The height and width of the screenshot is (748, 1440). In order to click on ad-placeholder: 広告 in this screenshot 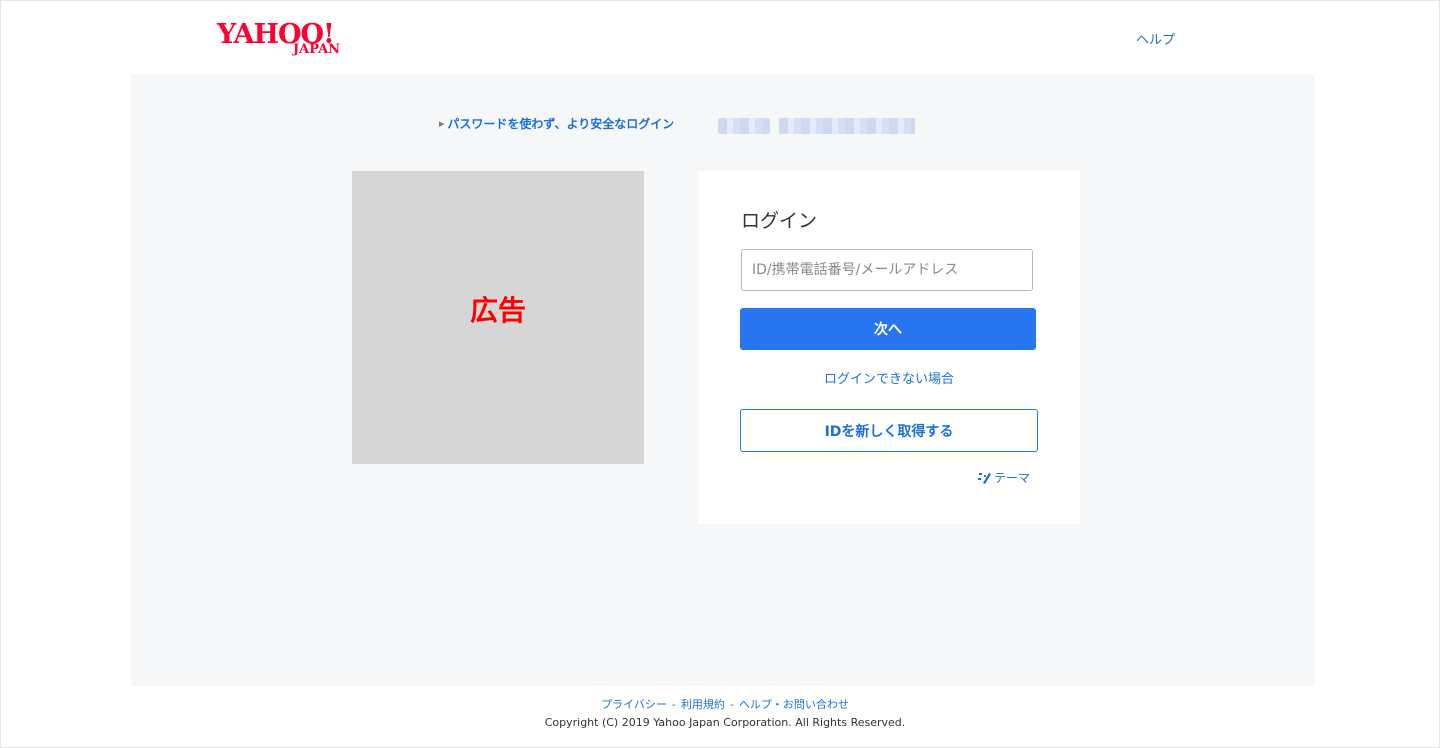, I will do `click(498, 317)`.